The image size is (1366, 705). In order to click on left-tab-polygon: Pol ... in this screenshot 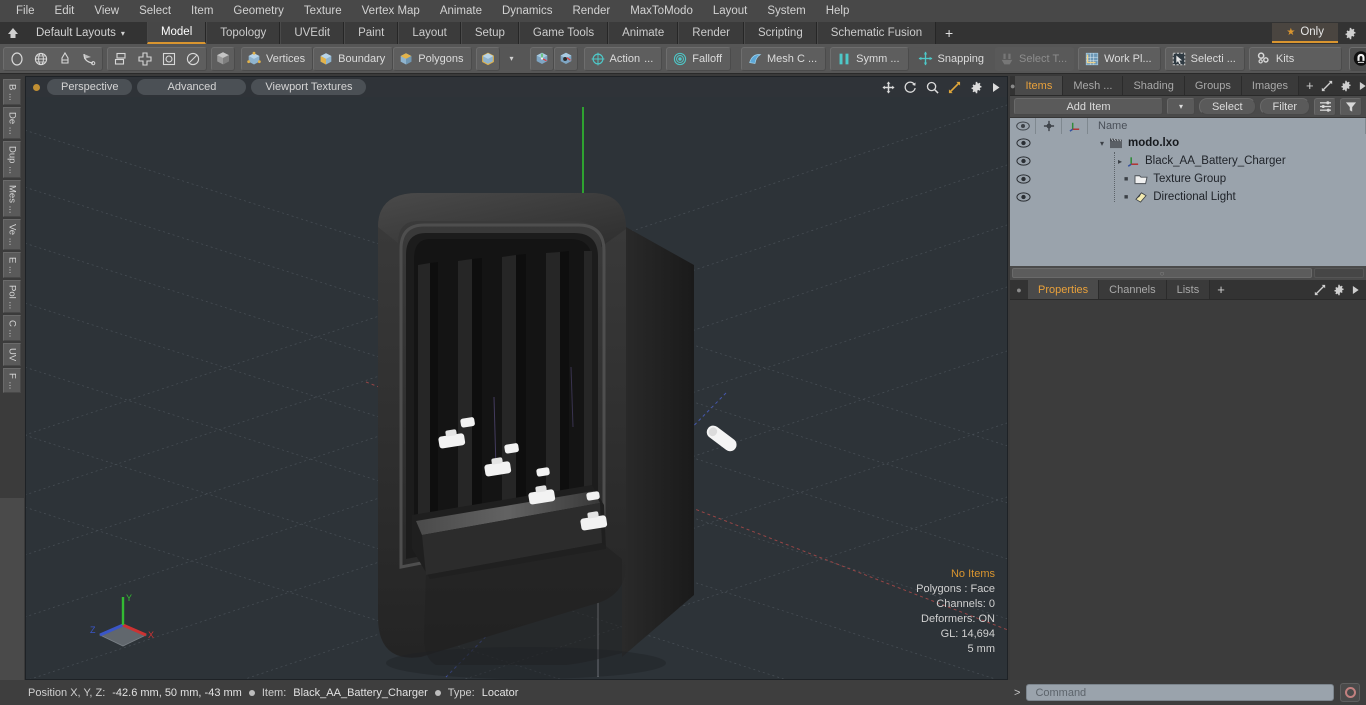, I will do `click(12, 296)`.